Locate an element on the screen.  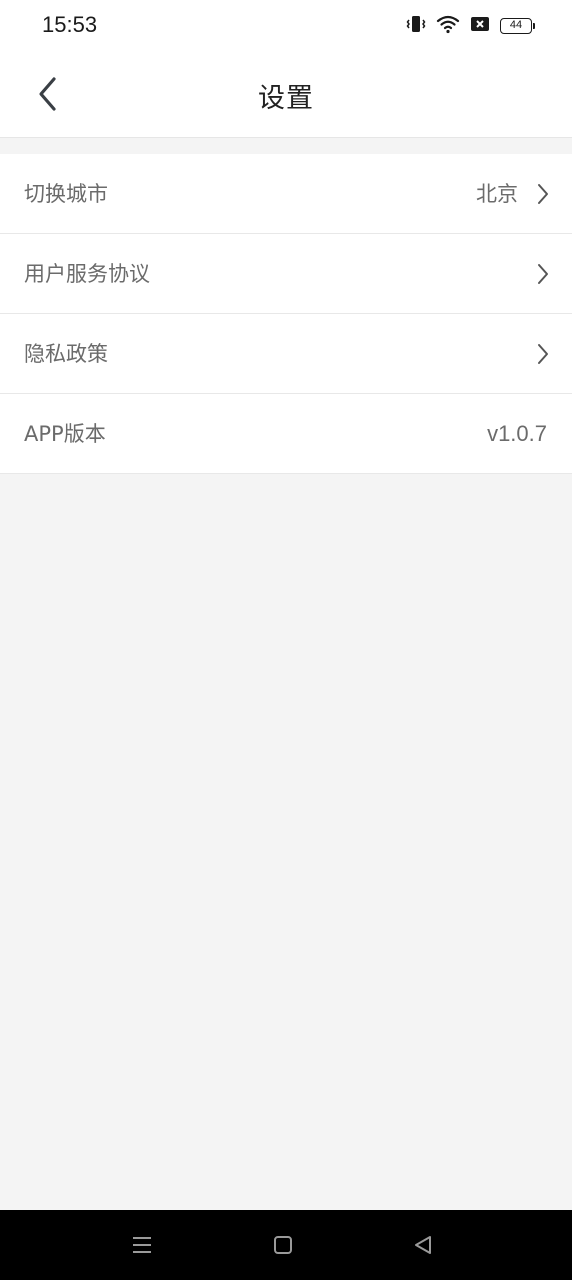
settings-item-value: 北京 is located at coordinates (497, 194).